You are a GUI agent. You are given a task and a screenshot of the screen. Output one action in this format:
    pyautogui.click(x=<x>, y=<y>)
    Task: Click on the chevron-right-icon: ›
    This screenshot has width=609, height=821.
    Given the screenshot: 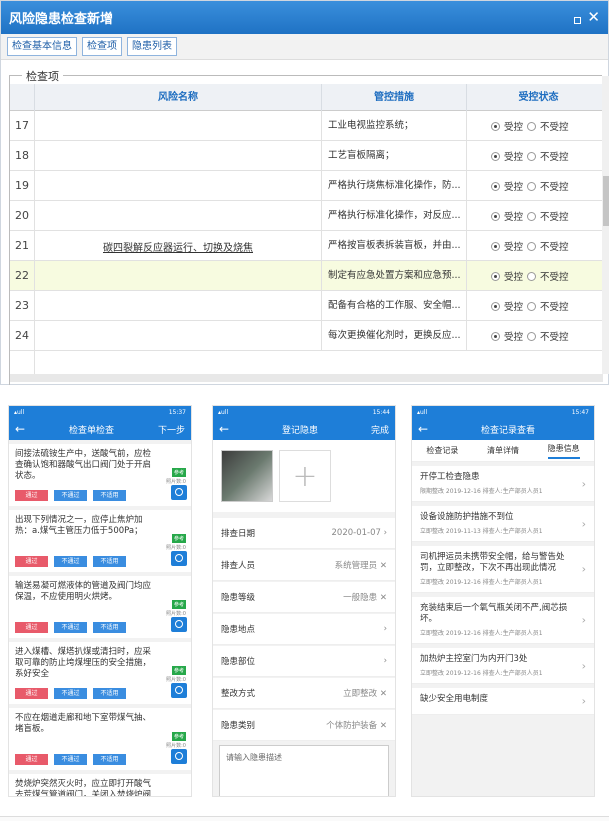 What is the action you would take?
    pyautogui.click(x=583, y=620)
    